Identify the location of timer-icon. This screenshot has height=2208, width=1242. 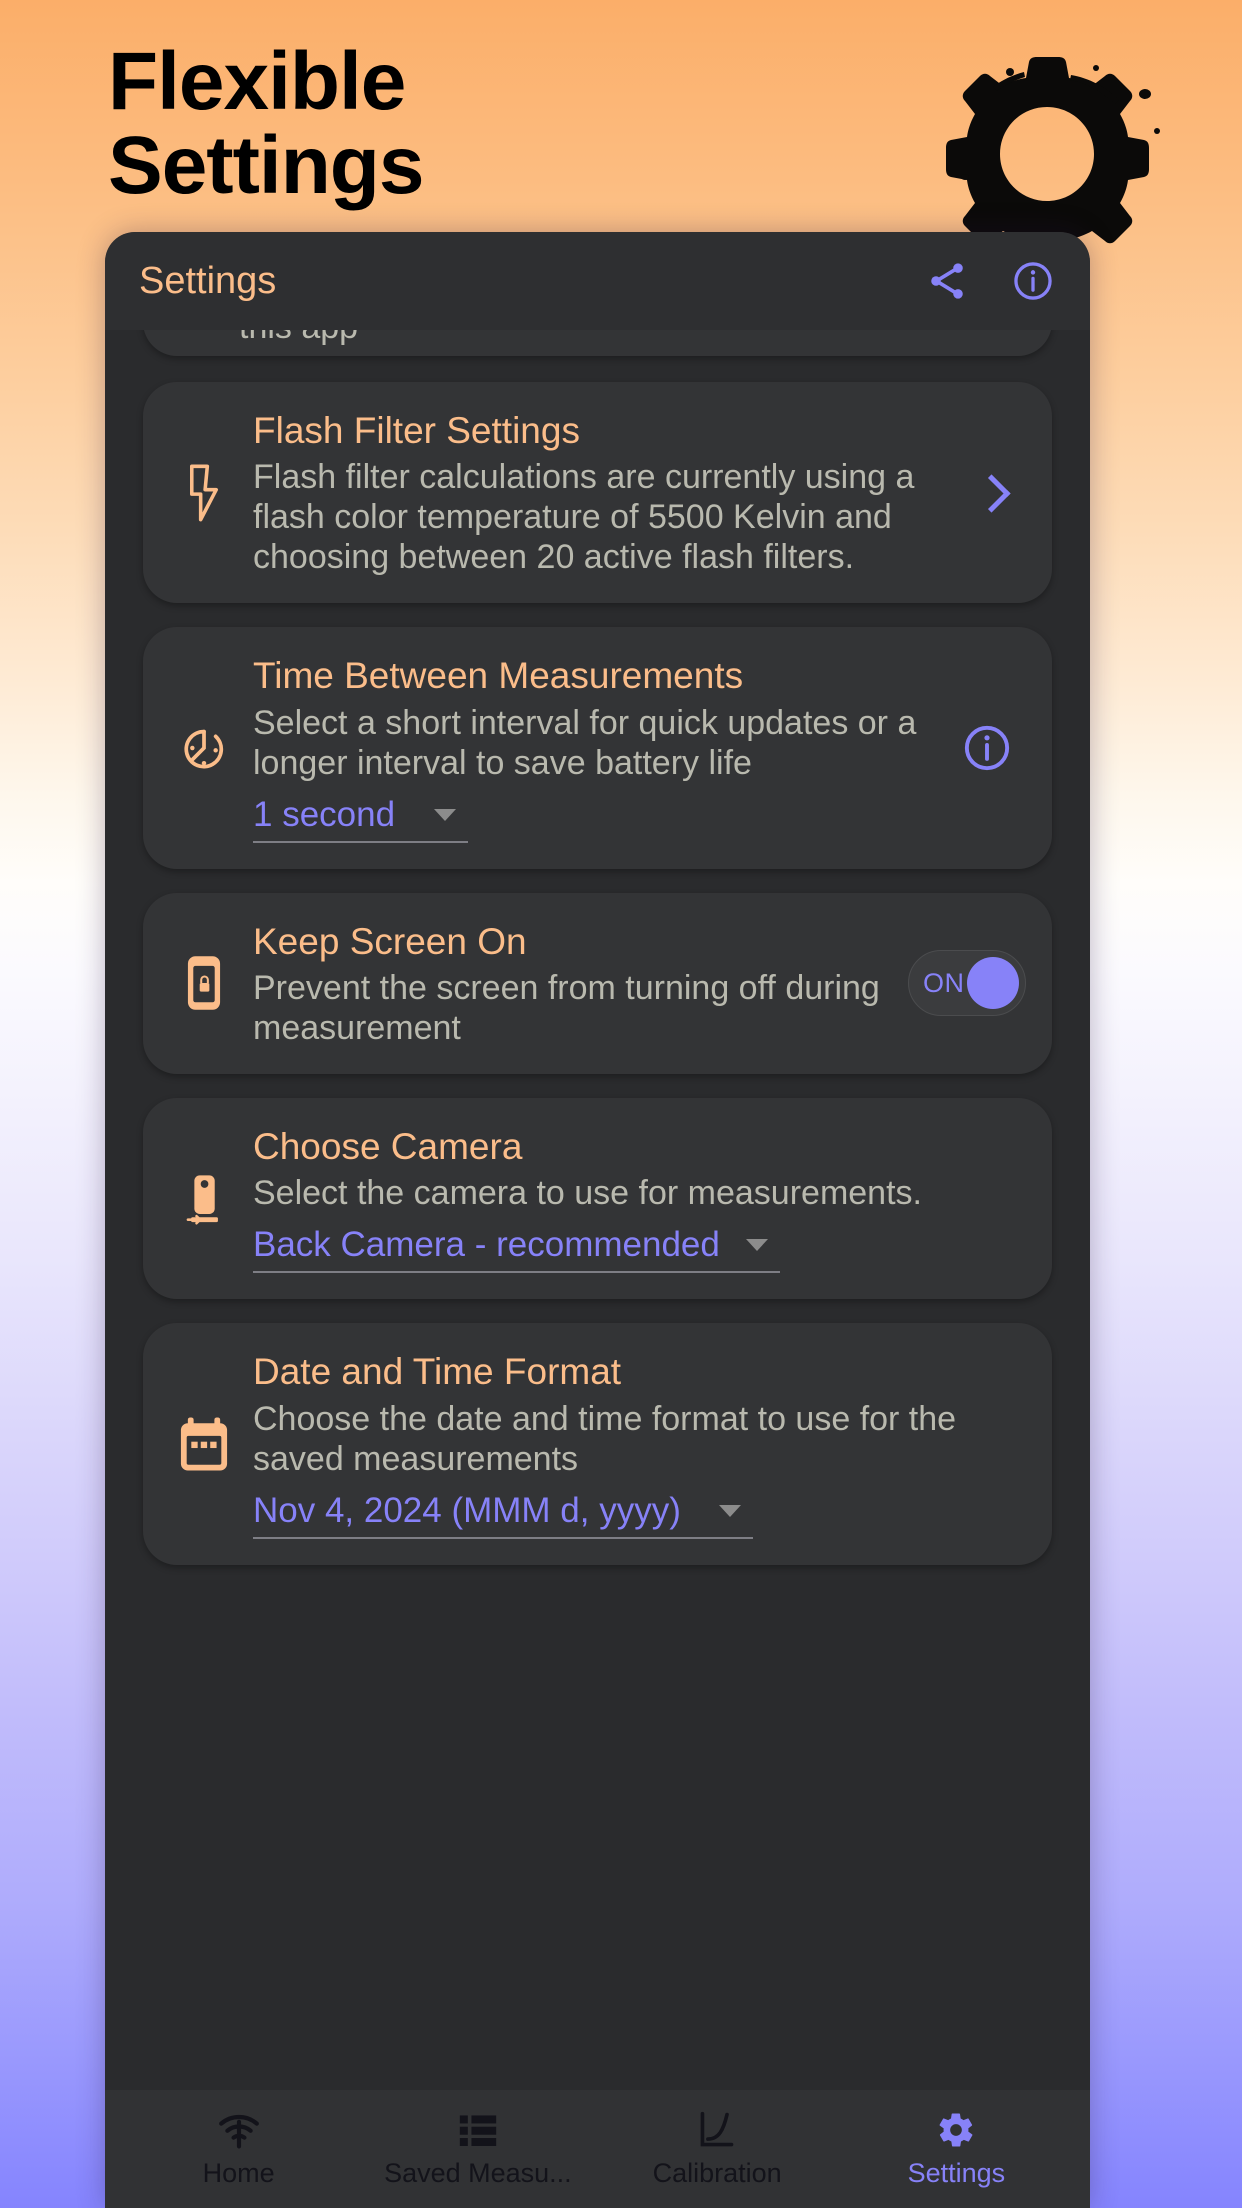
(204, 748).